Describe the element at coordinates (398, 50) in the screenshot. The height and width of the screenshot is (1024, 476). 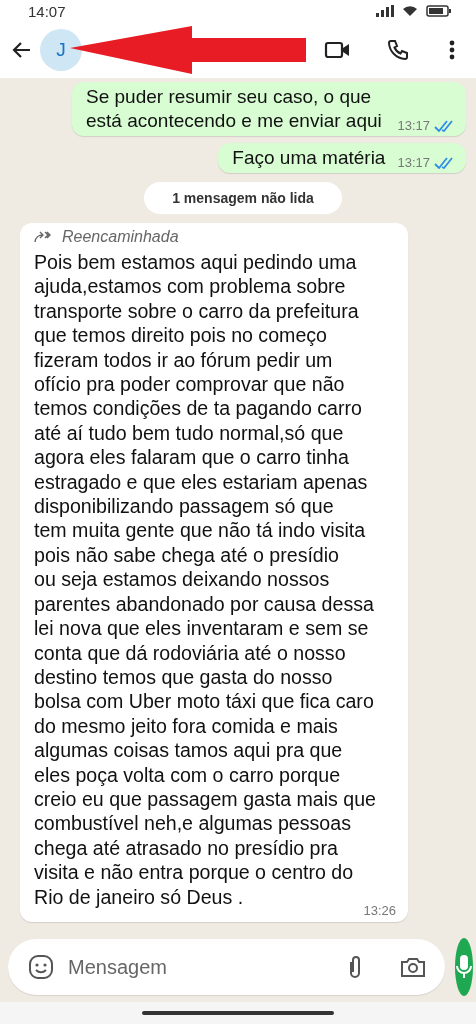
I see `phone-icon` at that location.